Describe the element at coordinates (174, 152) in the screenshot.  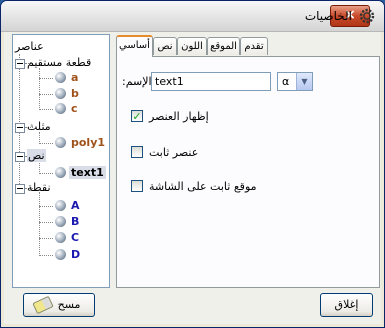
I see `fix-object-label: عنصر ثابت` at that location.